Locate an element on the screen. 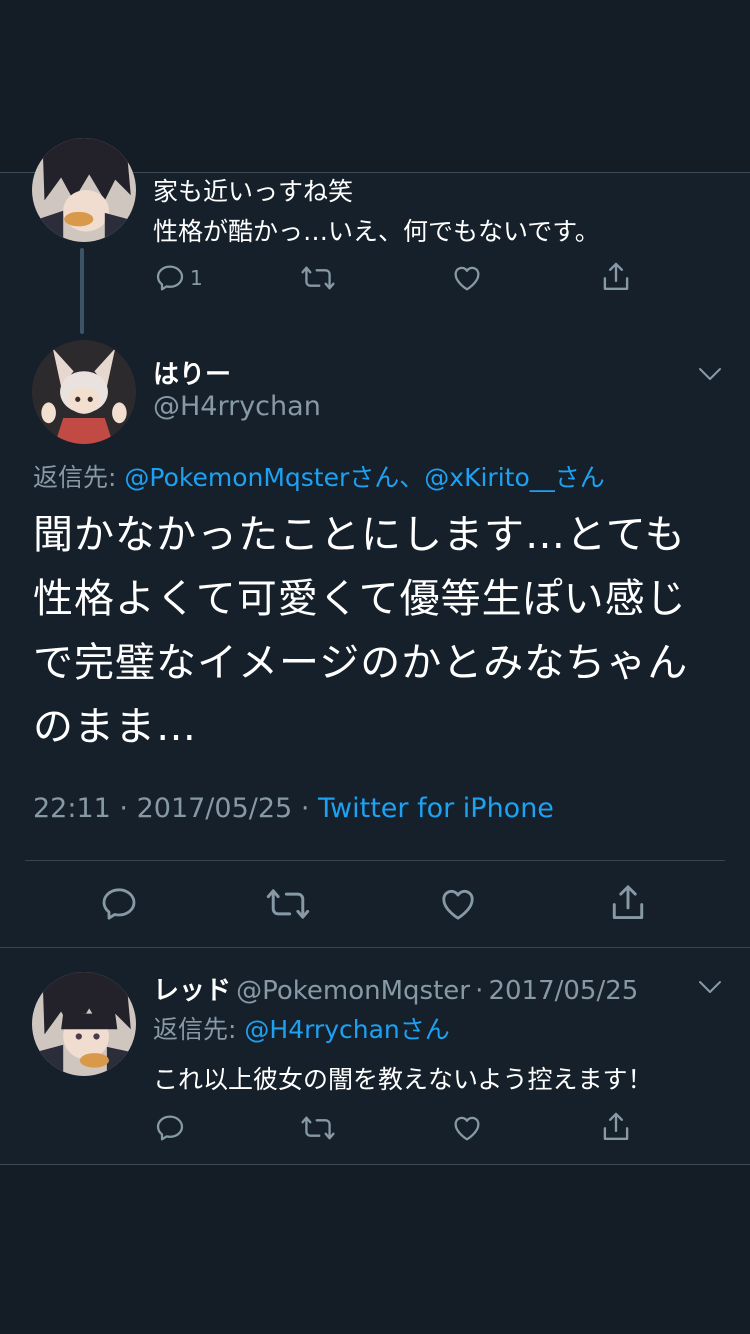  tweet-text: 性格が酷かっ…いえ、何でもないです。 is located at coordinates (376, 231).